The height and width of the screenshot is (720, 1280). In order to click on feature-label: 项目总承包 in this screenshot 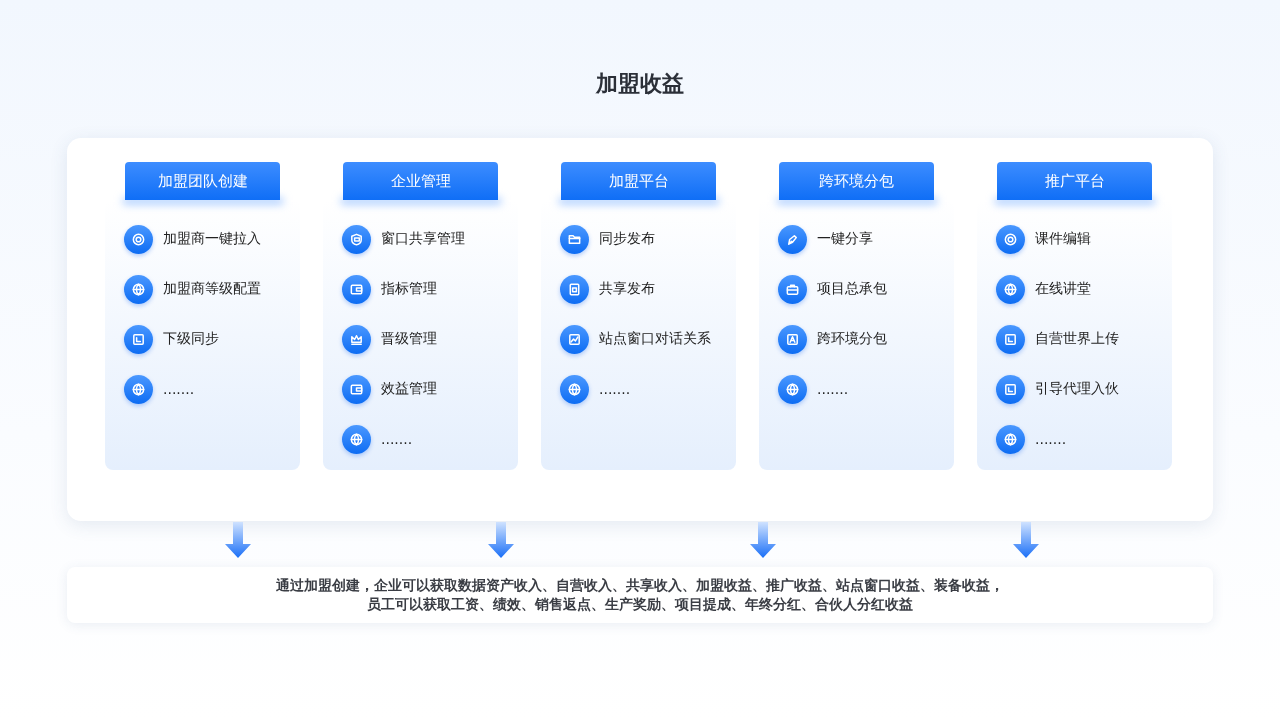, I will do `click(852, 289)`.